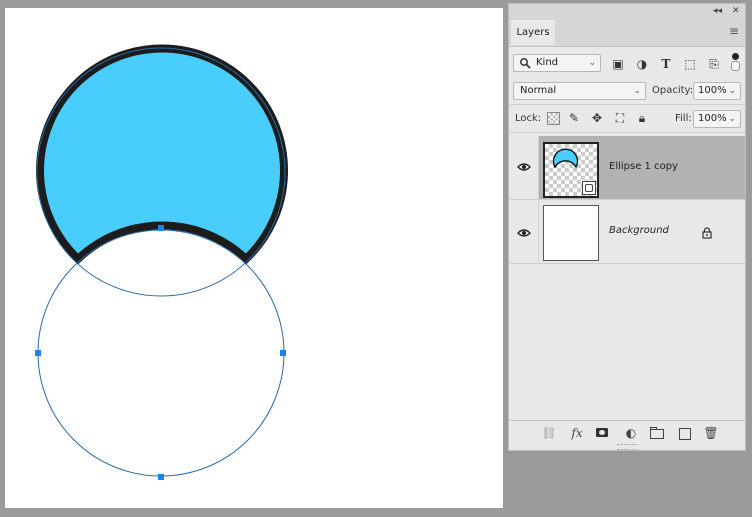  I want to click on delete-icon: 🗑︎, so click(711, 433).